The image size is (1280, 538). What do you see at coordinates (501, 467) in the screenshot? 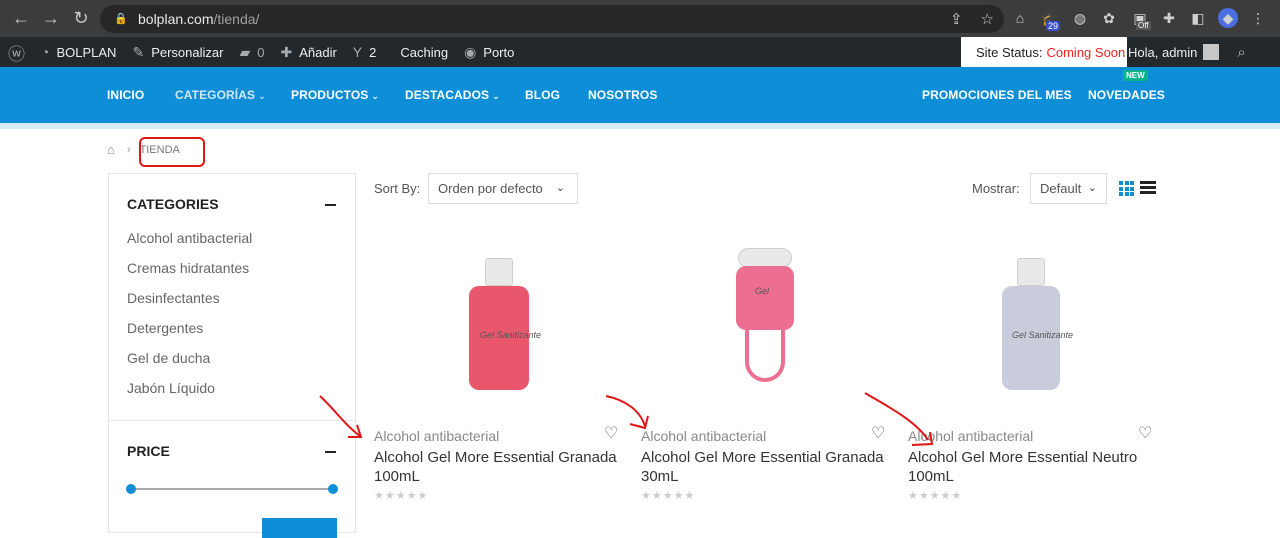
I see `product-title: Alcohol Gel More Essential Granada 100mL` at bounding box center [501, 467].